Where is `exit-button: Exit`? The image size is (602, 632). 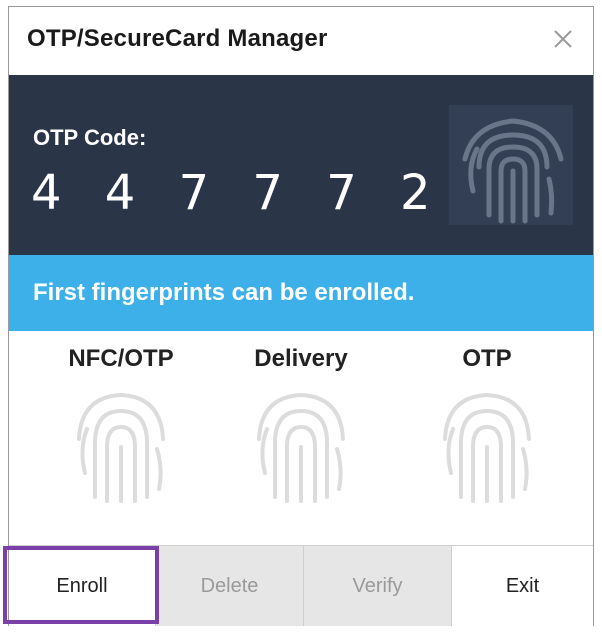 exit-button: Exit is located at coordinates (522, 586).